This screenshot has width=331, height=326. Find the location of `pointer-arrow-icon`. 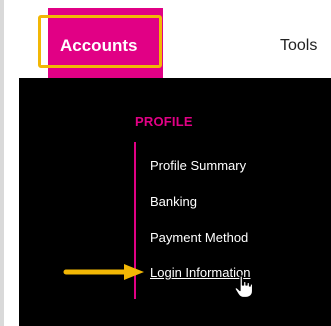

pointer-arrow-icon is located at coordinates (103, 272).